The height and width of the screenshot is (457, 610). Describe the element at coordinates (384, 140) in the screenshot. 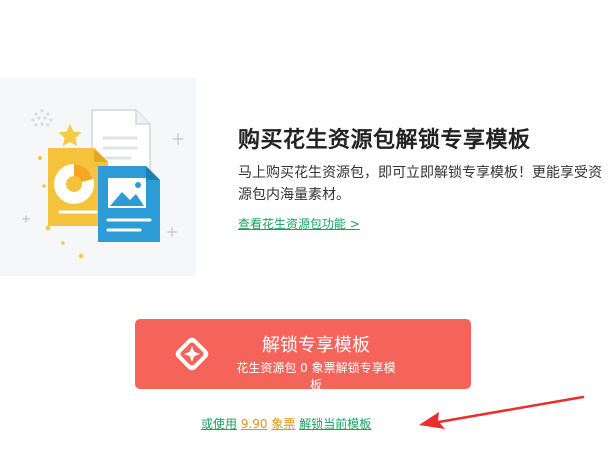

I see `promo-headline: 购买花生资源包解锁专享模板` at that location.